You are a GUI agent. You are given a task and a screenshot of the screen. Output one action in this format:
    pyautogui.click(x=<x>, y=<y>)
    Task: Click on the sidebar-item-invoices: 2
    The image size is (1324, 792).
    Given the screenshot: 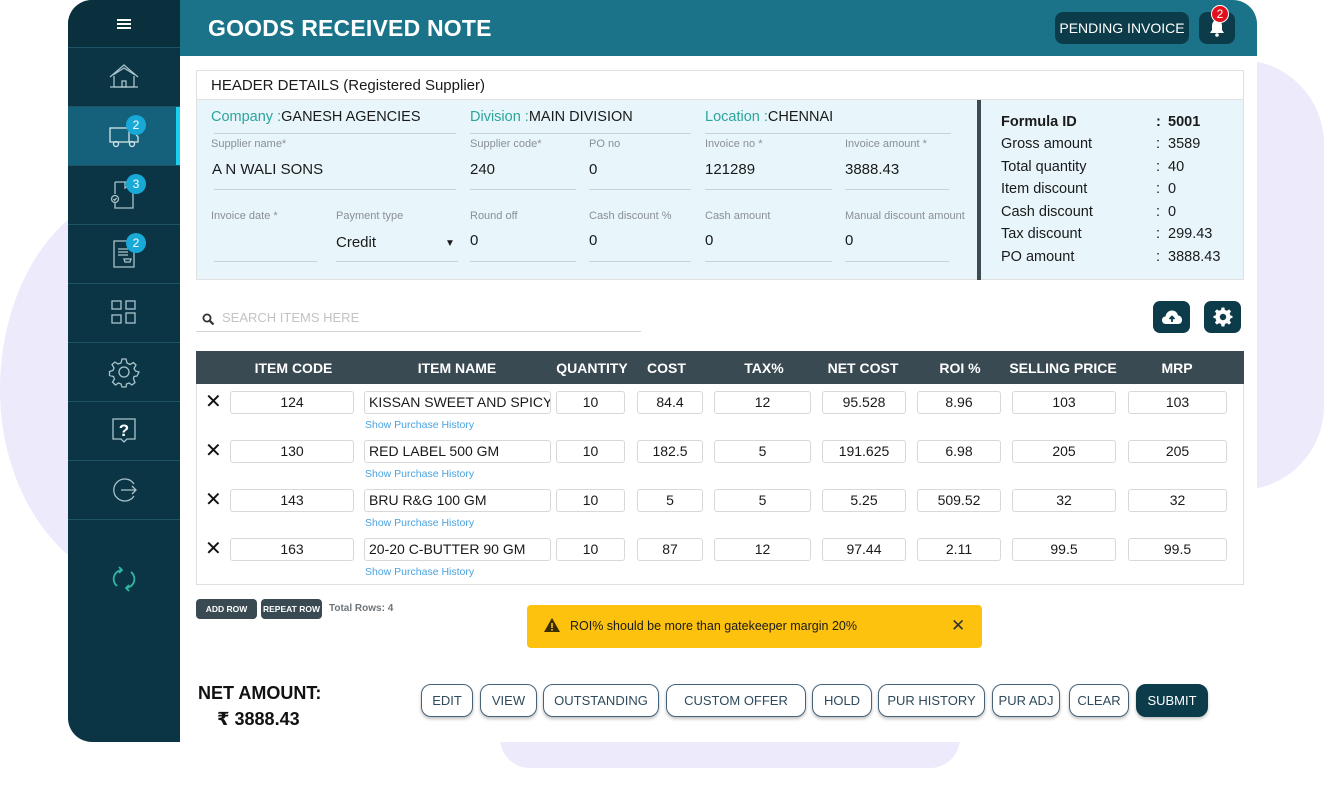 What is the action you would take?
    pyautogui.click(x=124, y=254)
    